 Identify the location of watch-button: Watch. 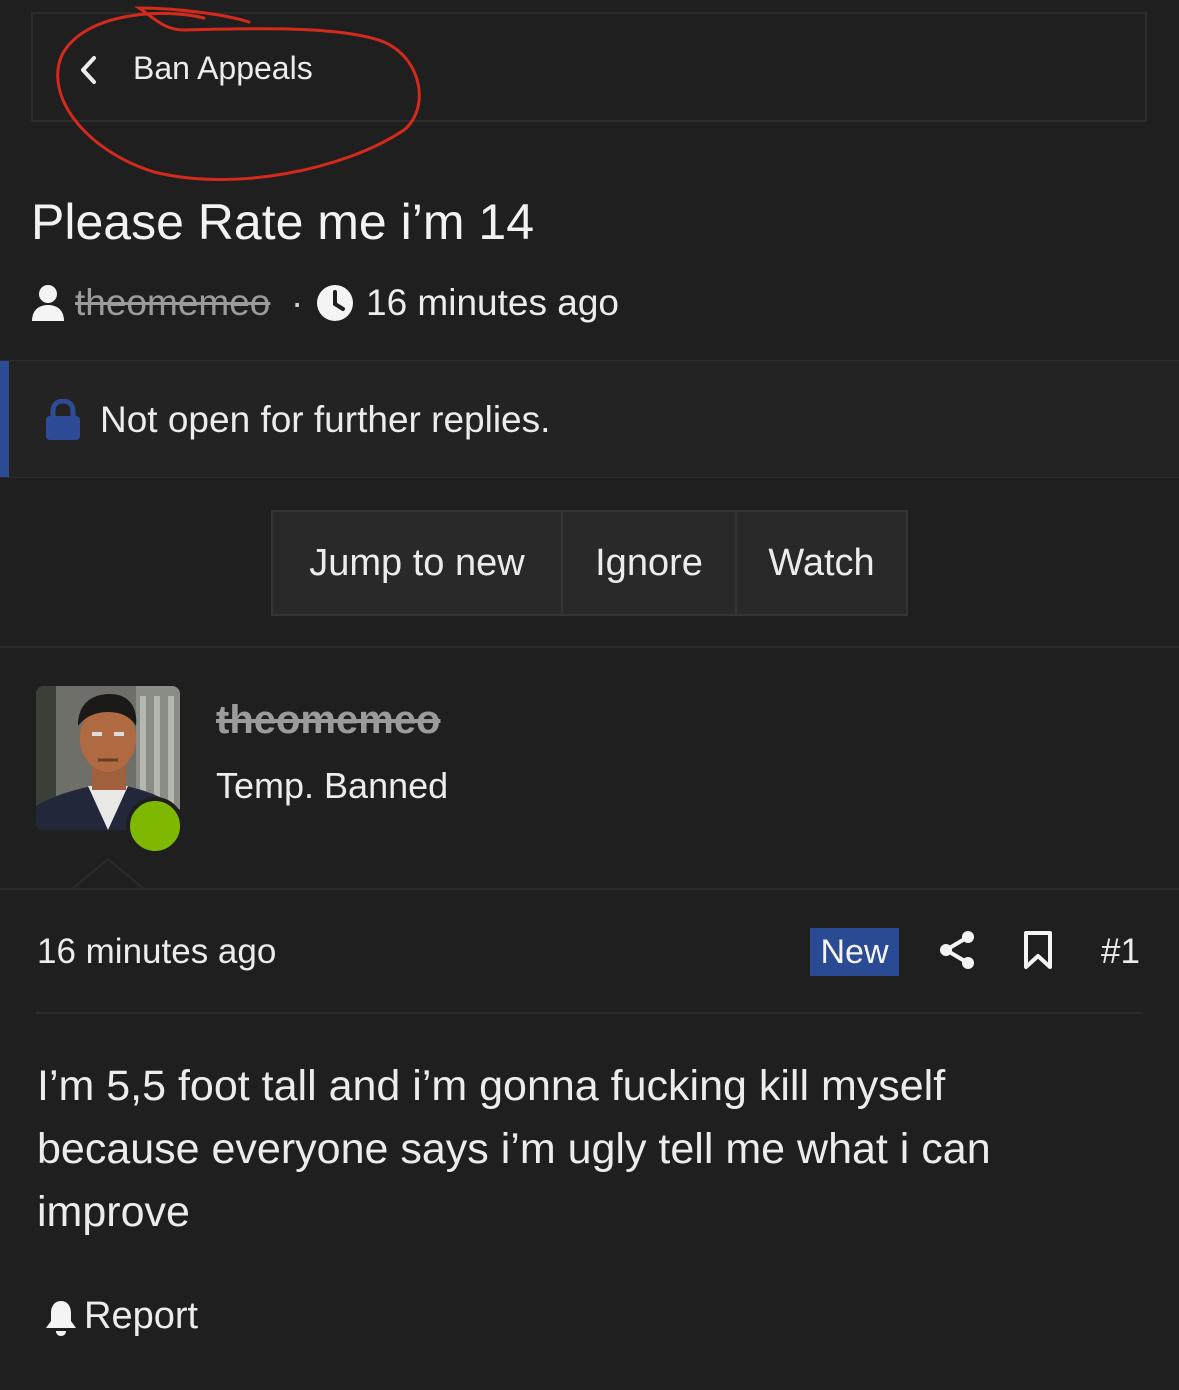
(820, 563).